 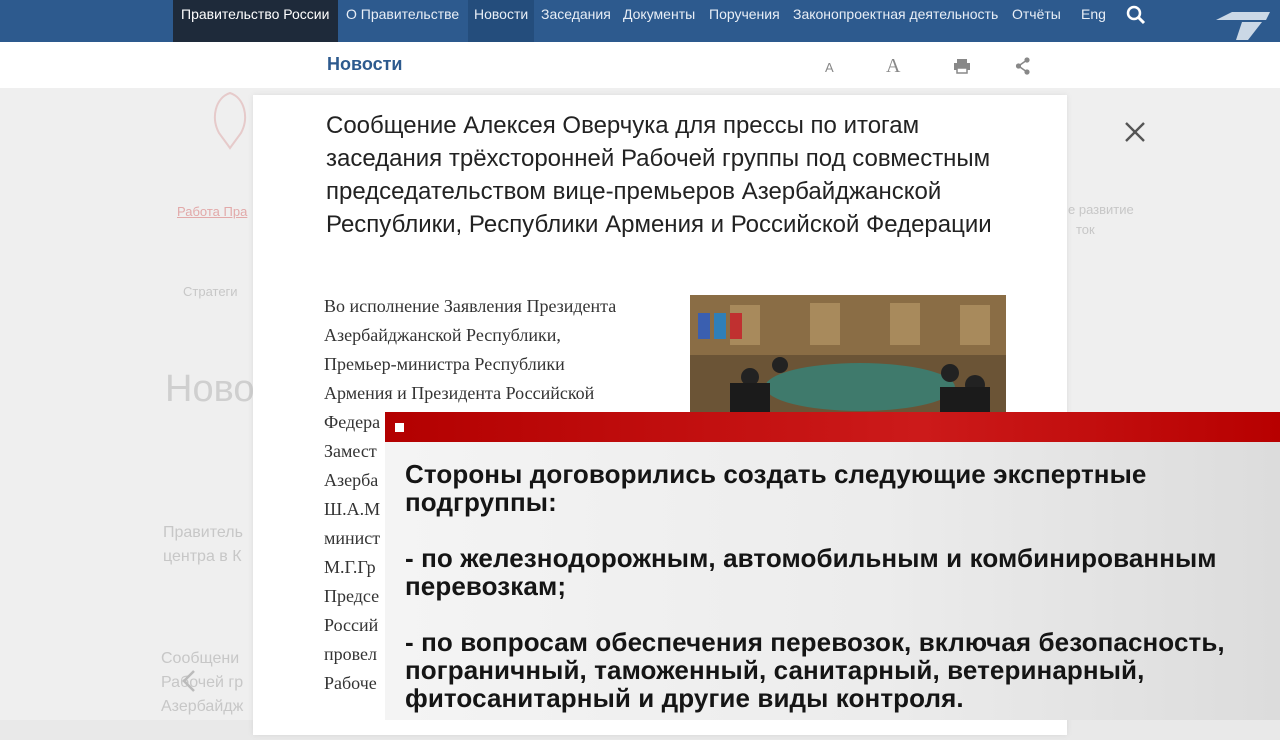 I want to click on bg-snippet: центра в К, so click(x=202, y=556).